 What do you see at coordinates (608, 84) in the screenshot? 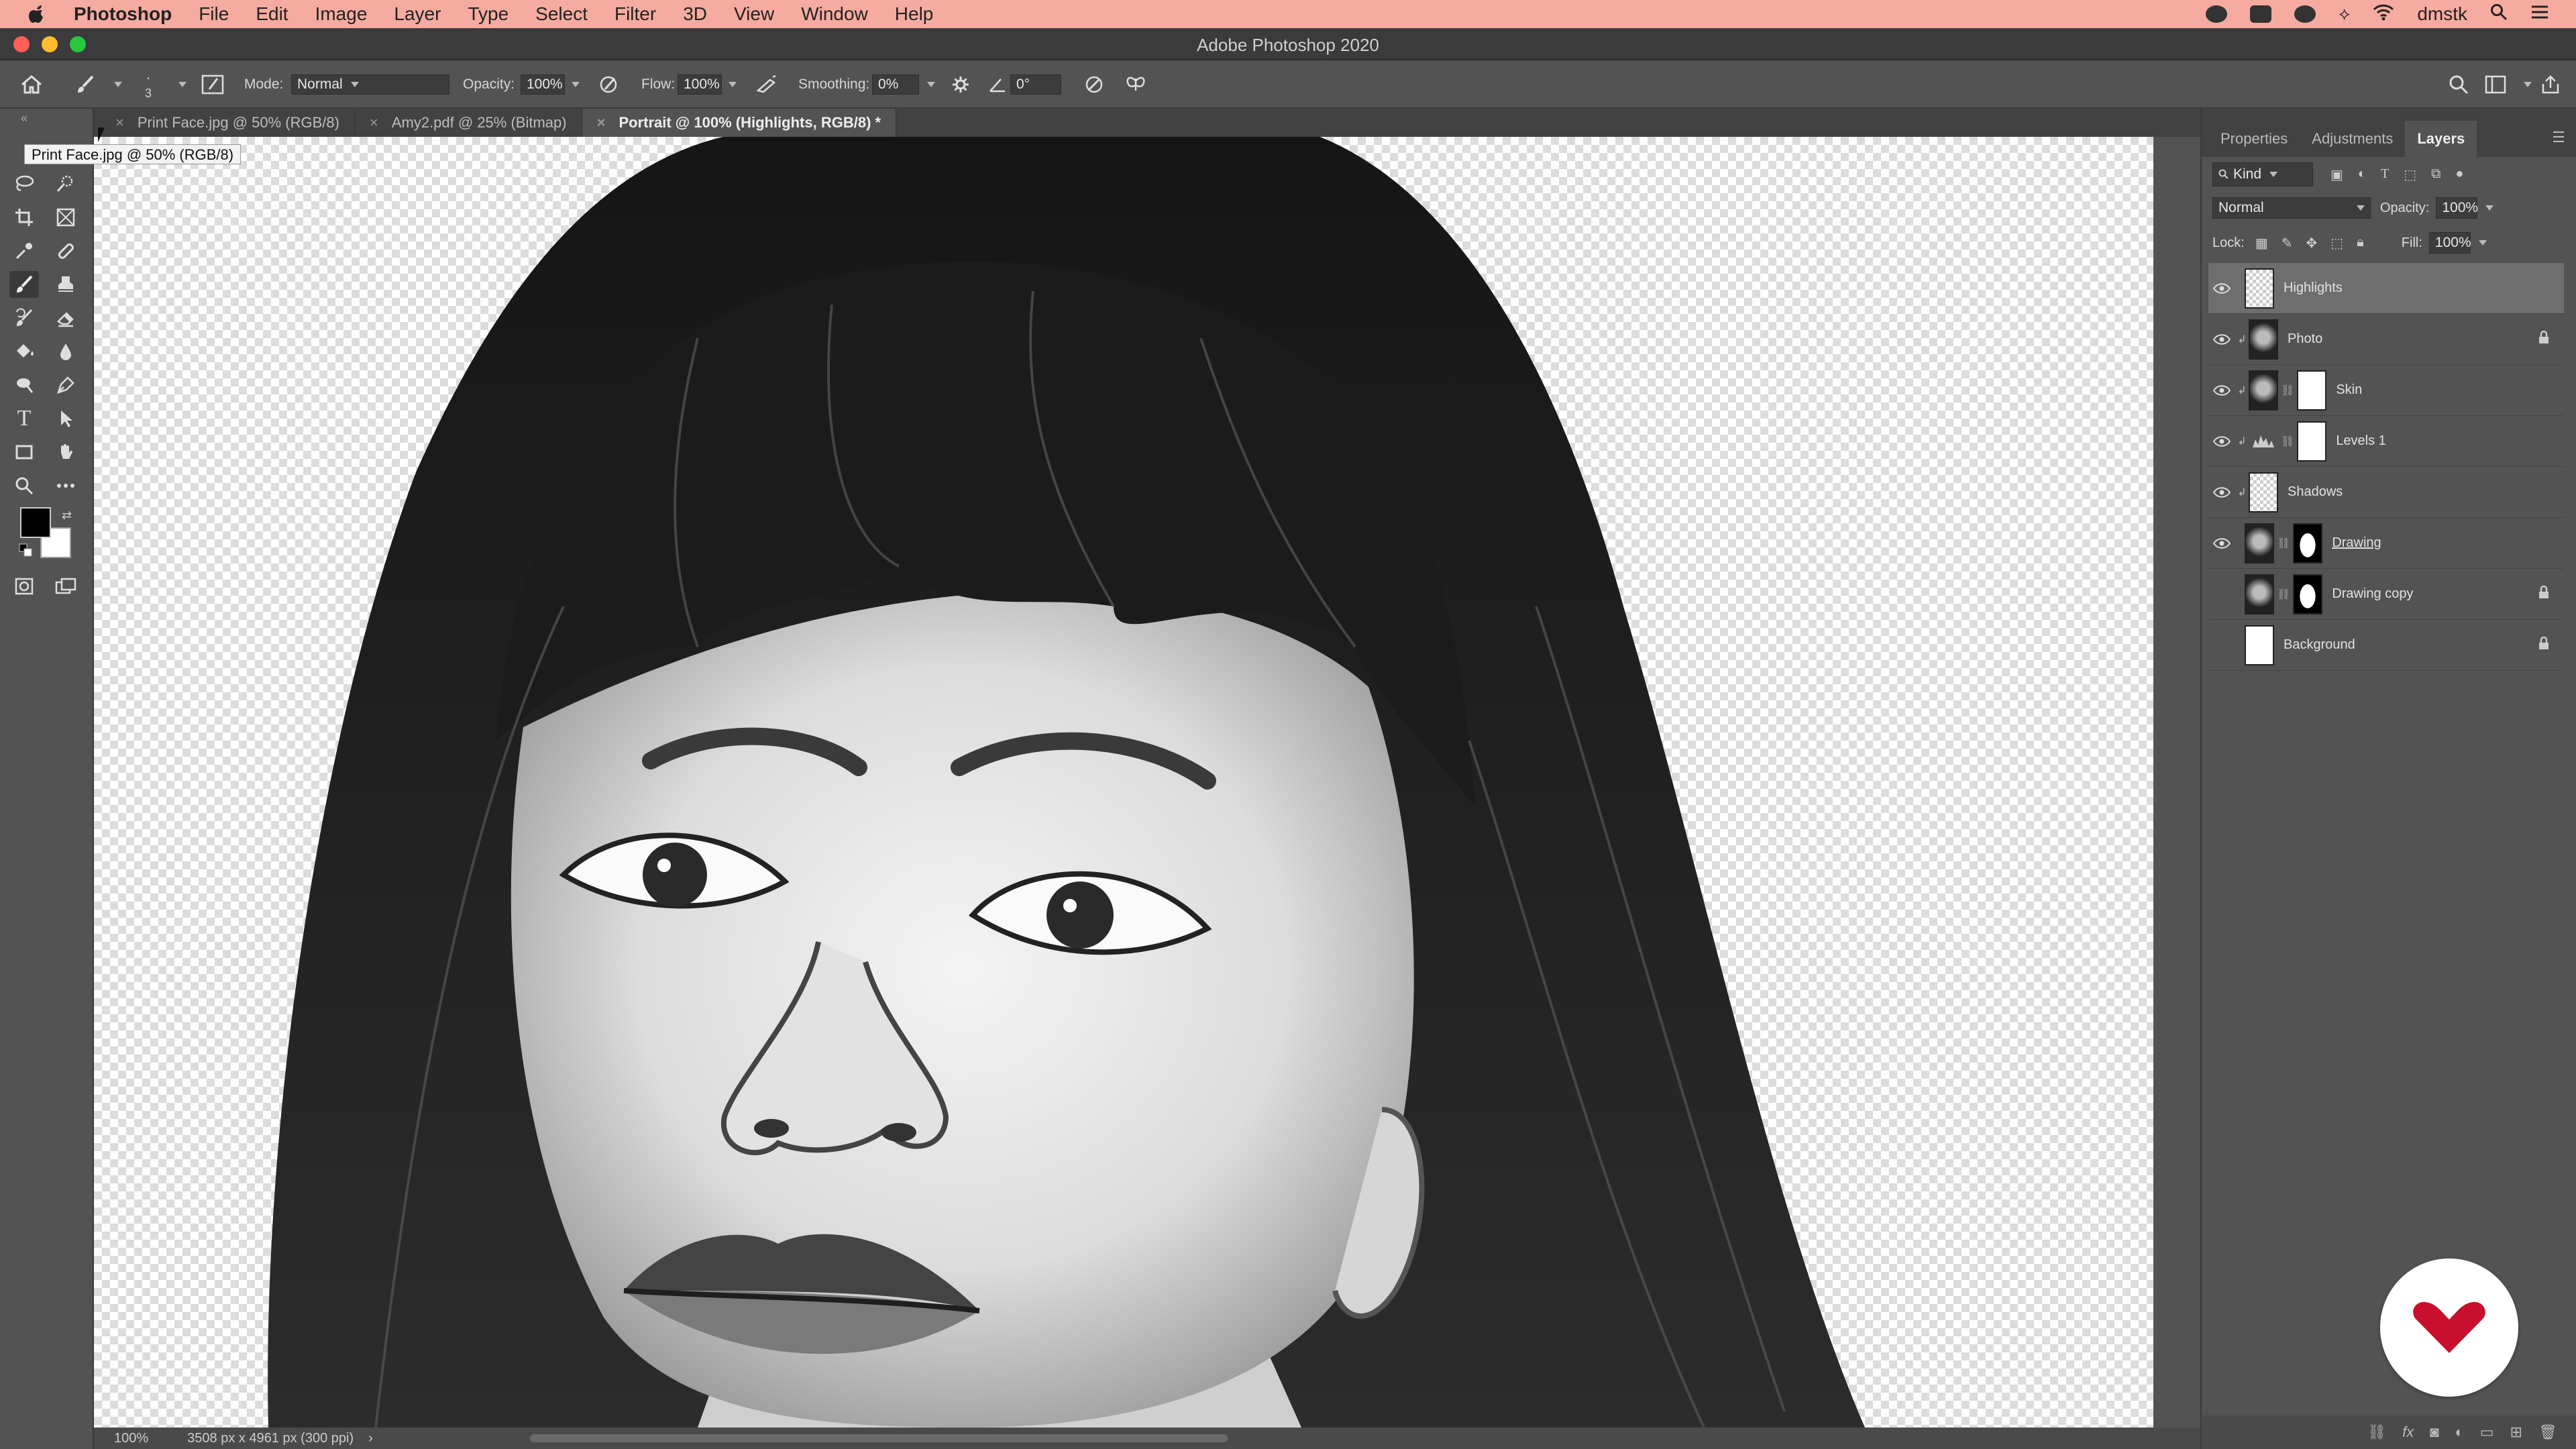
I see `pressure-opacity-icon` at bounding box center [608, 84].